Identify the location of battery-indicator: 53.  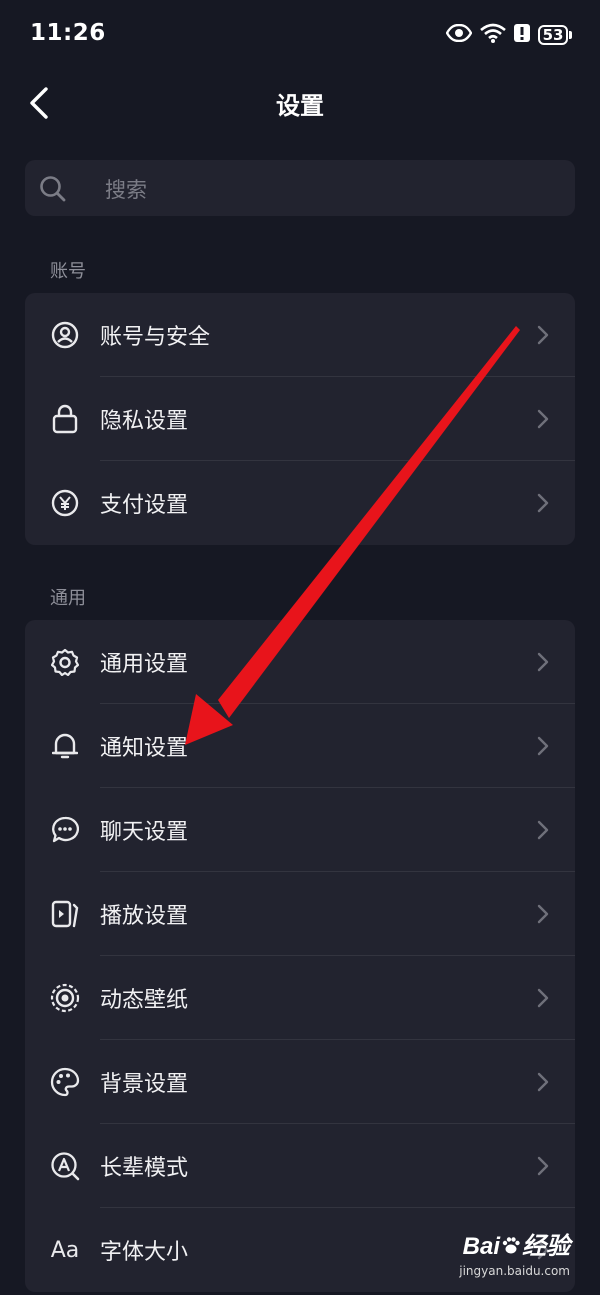
(555, 35).